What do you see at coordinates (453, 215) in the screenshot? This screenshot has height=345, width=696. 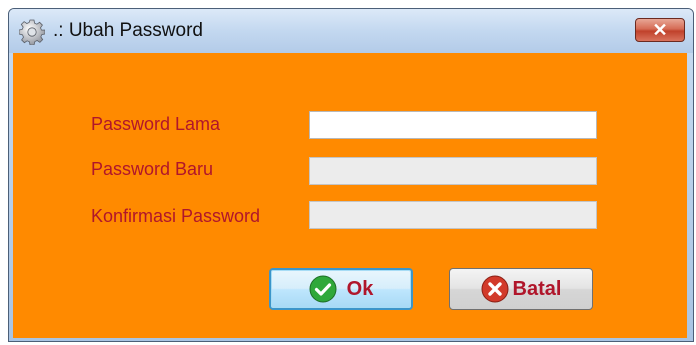 I see `confirm-password-field` at bounding box center [453, 215].